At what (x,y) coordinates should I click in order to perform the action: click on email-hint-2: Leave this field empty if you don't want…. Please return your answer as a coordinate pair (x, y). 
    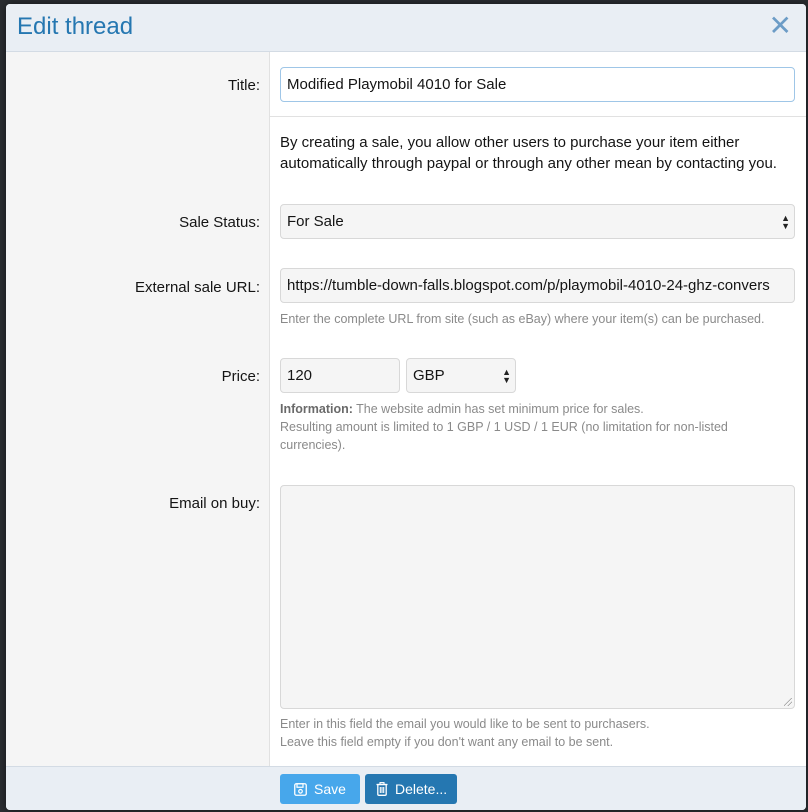
    Looking at the image, I should click on (447, 742).